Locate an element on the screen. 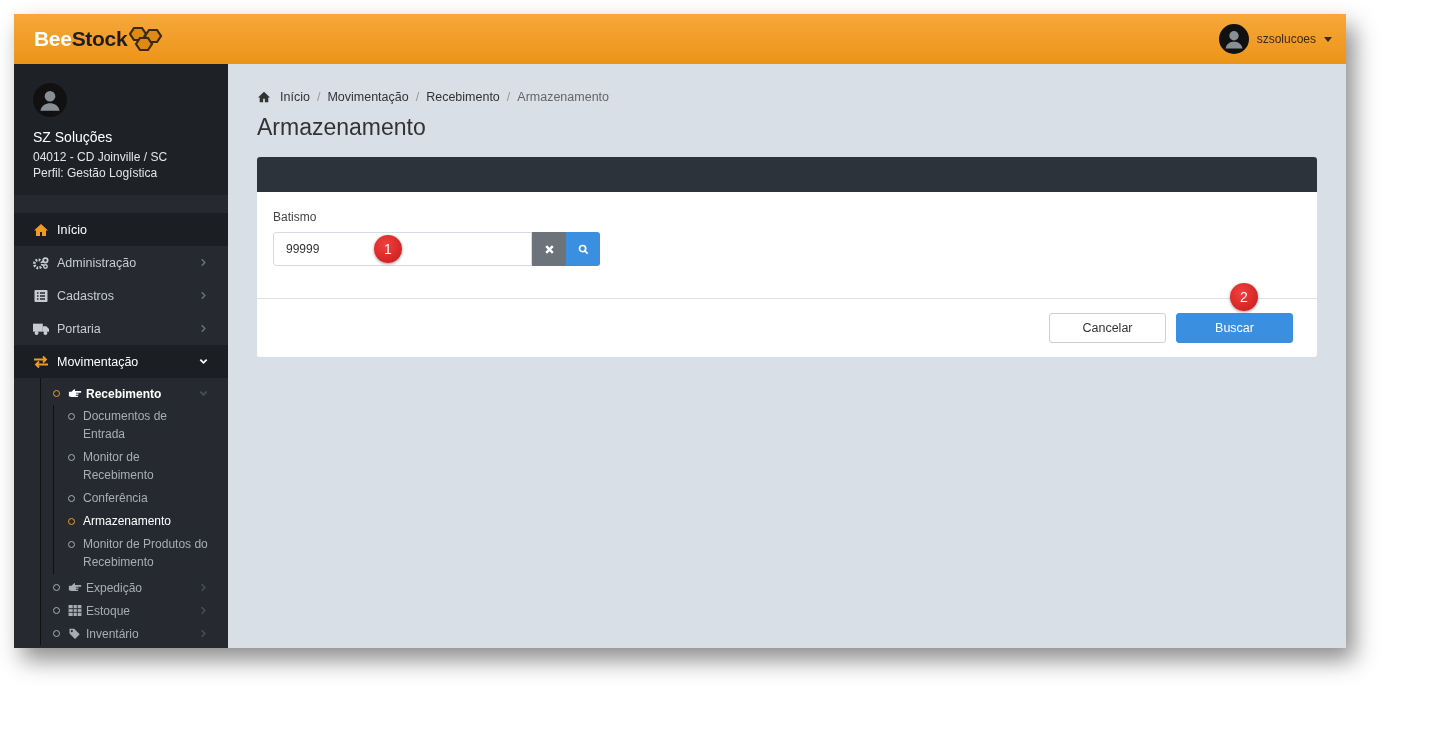 The height and width of the screenshot is (746, 1439). user-menu: szsolucoes is located at coordinates (1275, 39).